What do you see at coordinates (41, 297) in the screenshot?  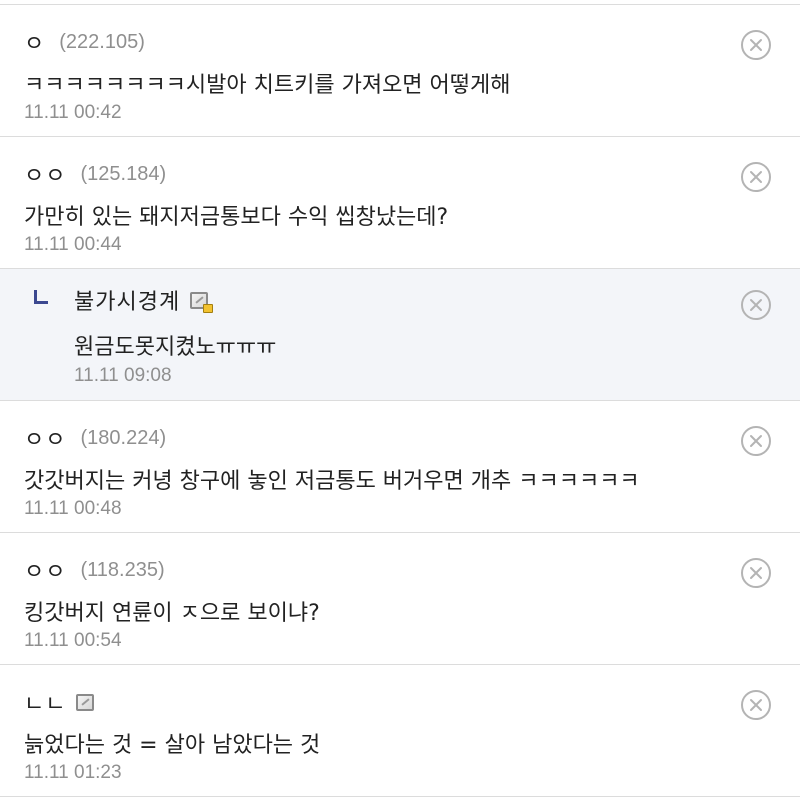 I see `reply-arrow-icon` at bounding box center [41, 297].